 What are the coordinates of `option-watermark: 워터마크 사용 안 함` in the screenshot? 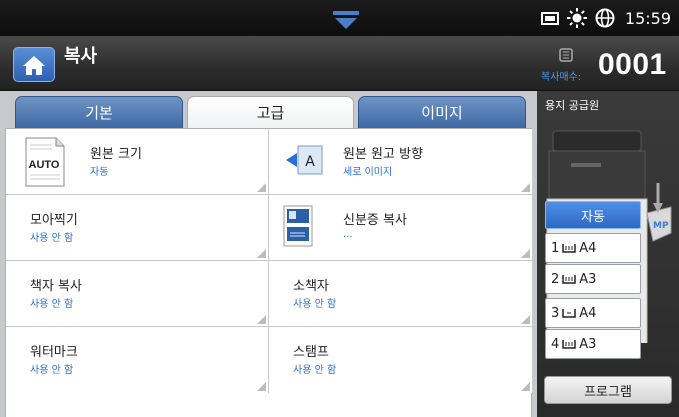 It's located at (137, 360).